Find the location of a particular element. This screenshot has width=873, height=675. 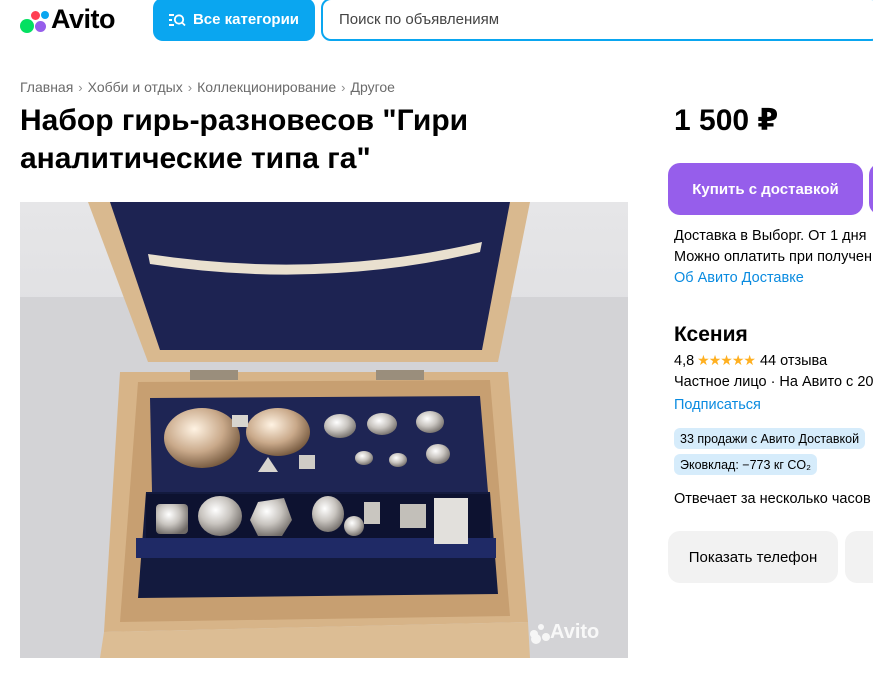

payment-line: Можно оплатить при получении is located at coordinates (773, 257).